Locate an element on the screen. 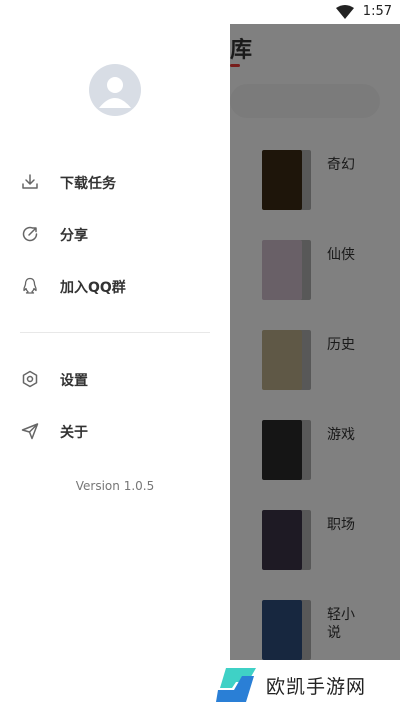 The width and height of the screenshot is (400, 710). share-icon is located at coordinates (30, 234).